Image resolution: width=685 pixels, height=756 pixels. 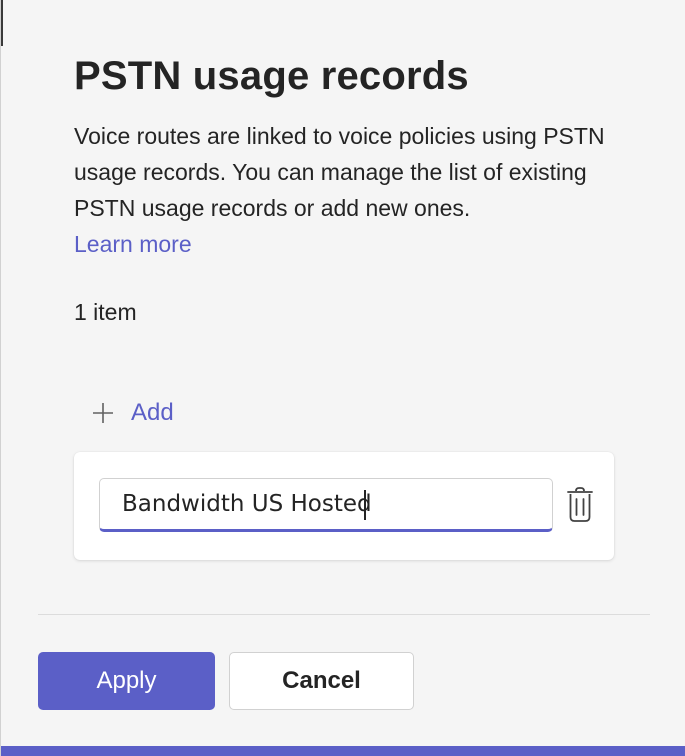 I want to click on footer-divider, so click(x=344, y=614).